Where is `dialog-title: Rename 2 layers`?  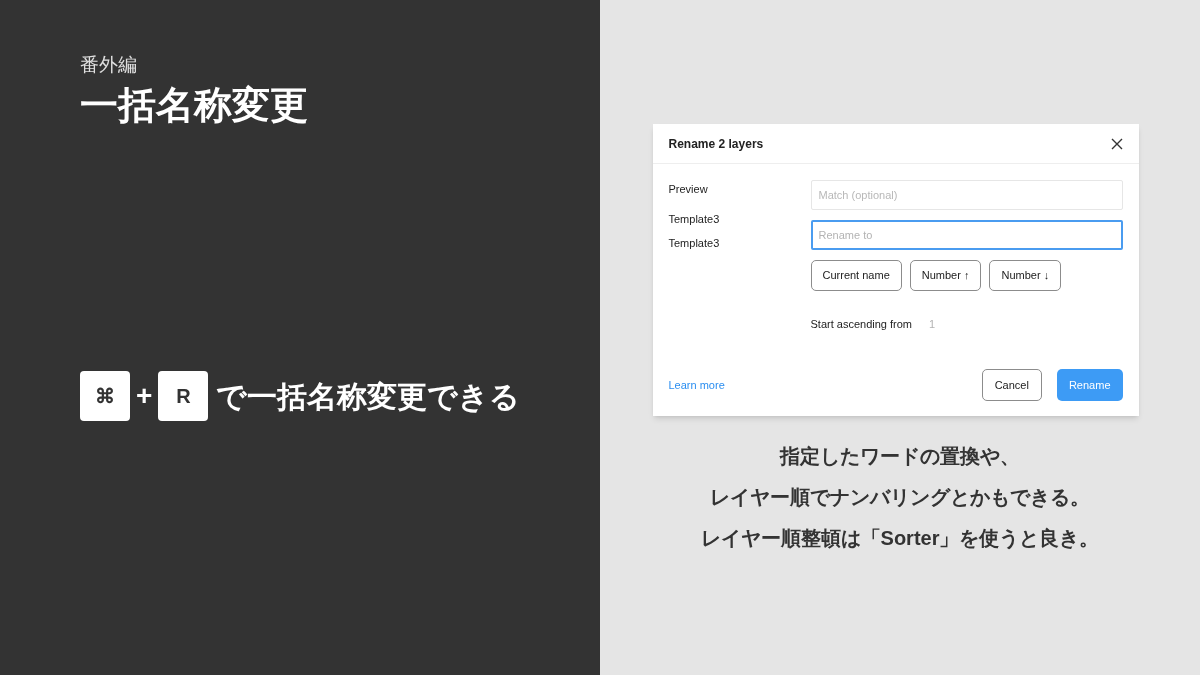 dialog-title: Rename 2 layers is located at coordinates (716, 144).